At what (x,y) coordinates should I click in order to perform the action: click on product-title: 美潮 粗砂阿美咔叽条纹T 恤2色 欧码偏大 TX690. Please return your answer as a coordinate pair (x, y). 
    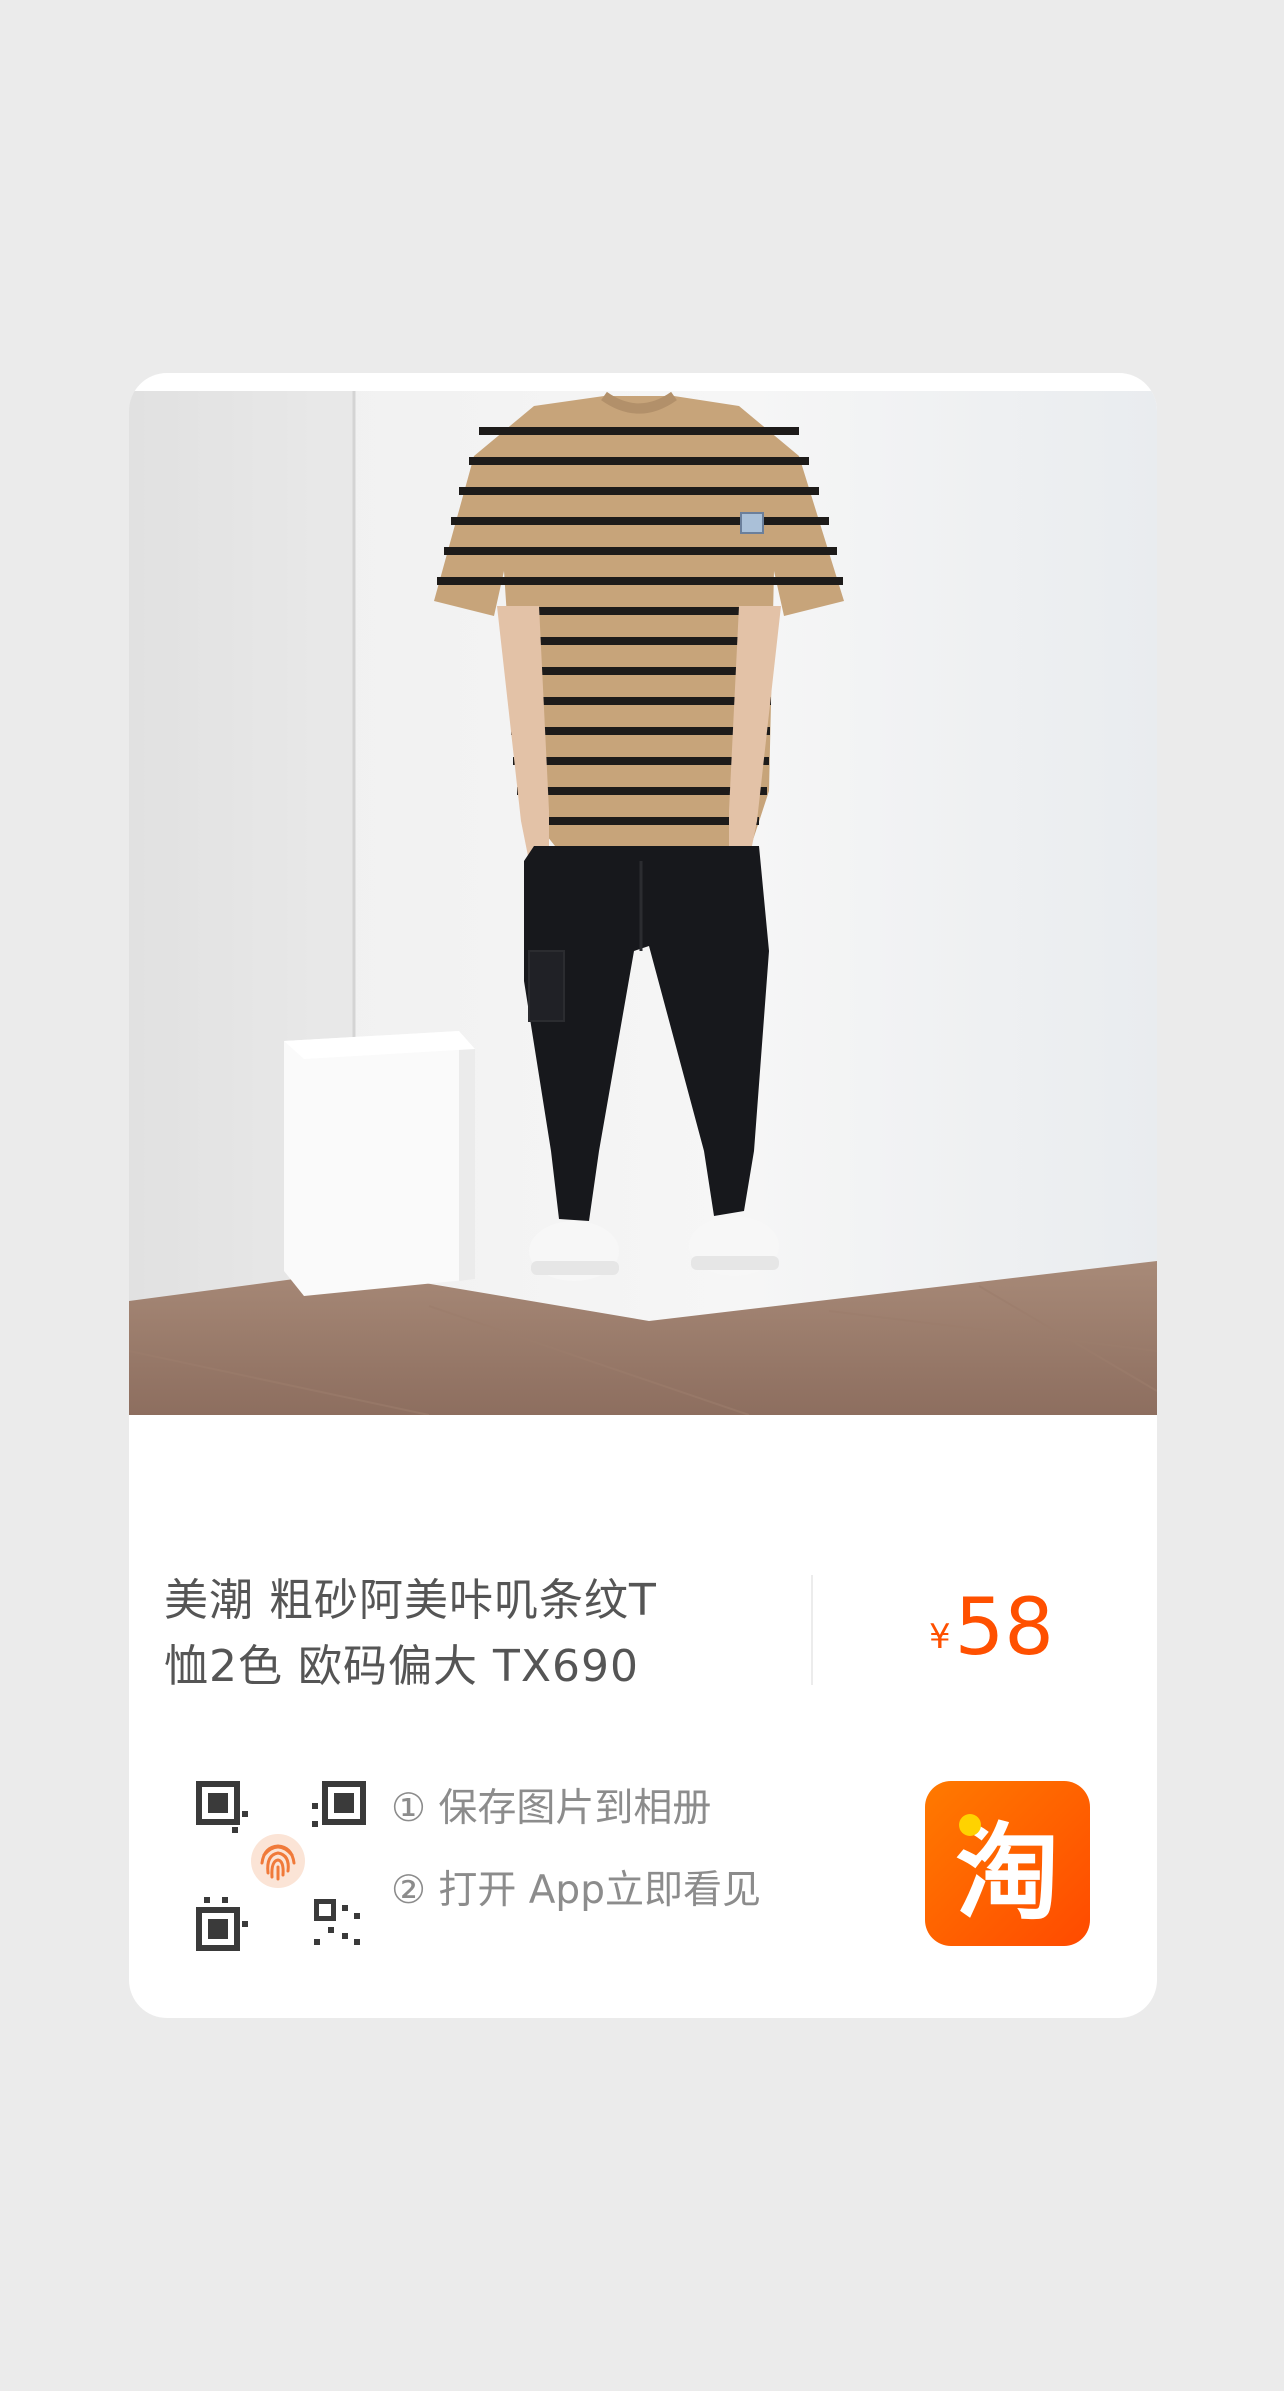
    Looking at the image, I should click on (444, 1634).